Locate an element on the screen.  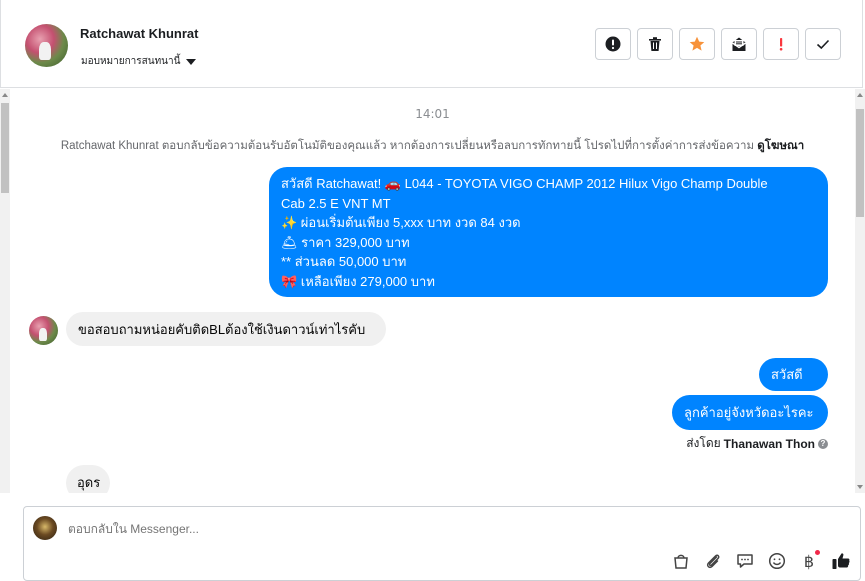
promo-line: ** ส่วนลด 50,000 บาท is located at coordinates (344, 261).